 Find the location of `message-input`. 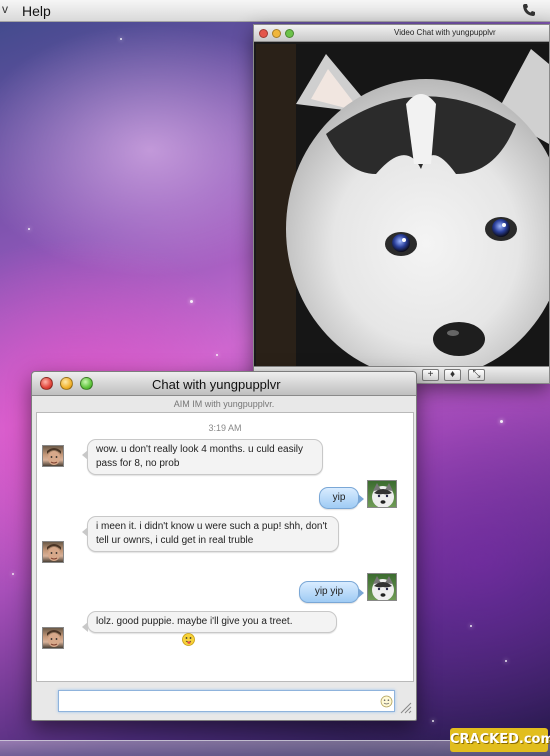

message-input is located at coordinates (226, 701).